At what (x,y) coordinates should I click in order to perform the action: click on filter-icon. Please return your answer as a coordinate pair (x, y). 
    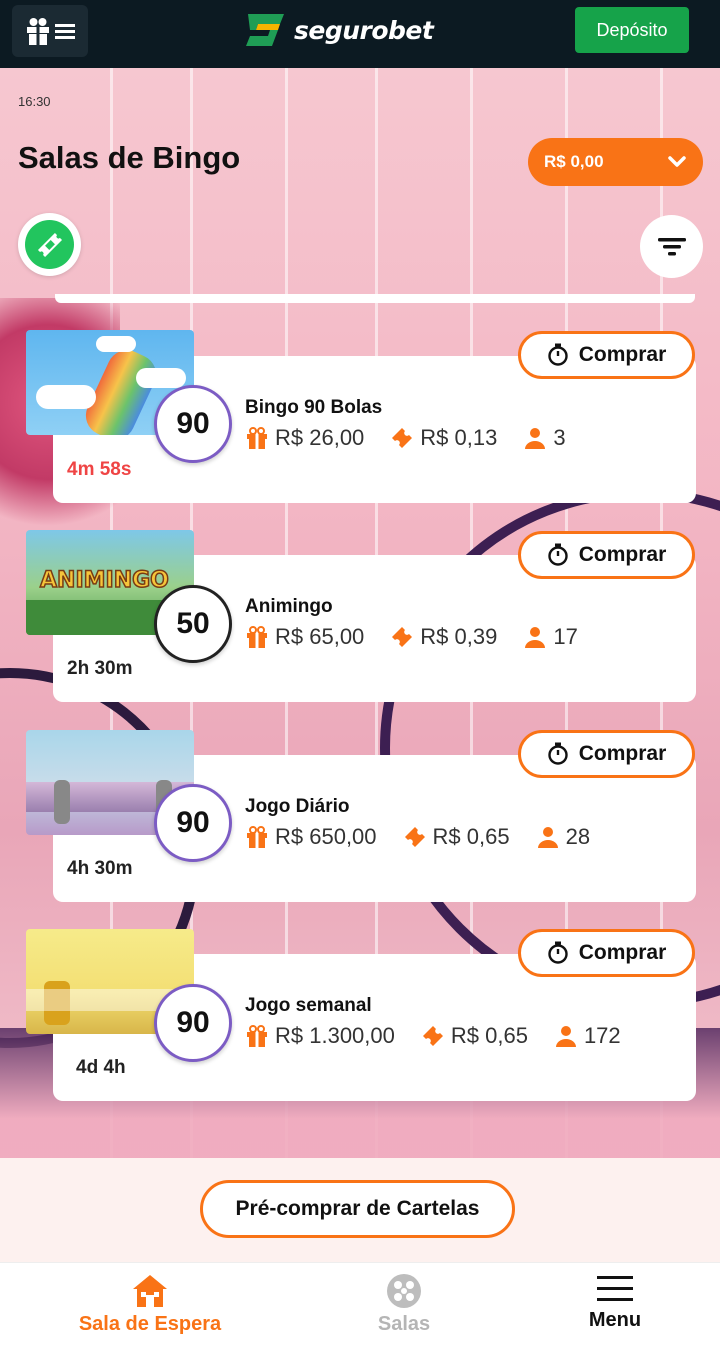
    Looking at the image, I should click on (671, 246).